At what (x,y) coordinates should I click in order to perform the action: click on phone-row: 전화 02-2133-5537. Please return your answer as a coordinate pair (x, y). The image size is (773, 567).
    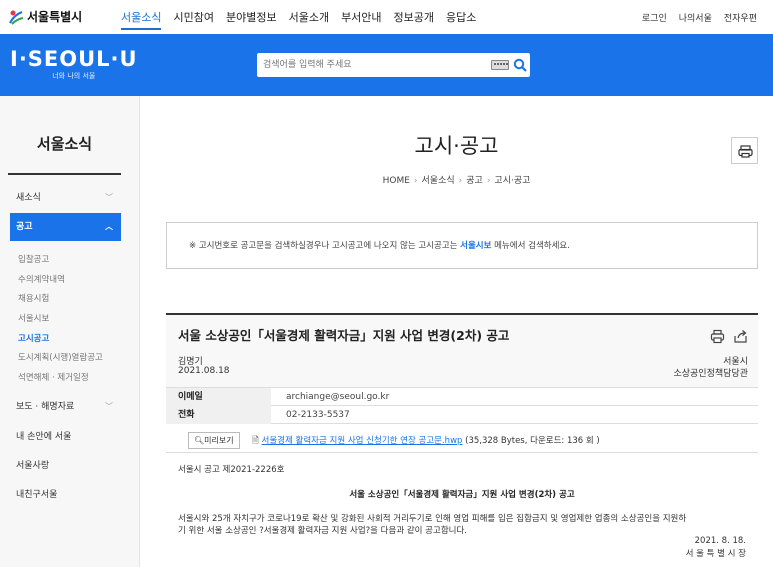
    Looking at the image, I should click on (462, 415).